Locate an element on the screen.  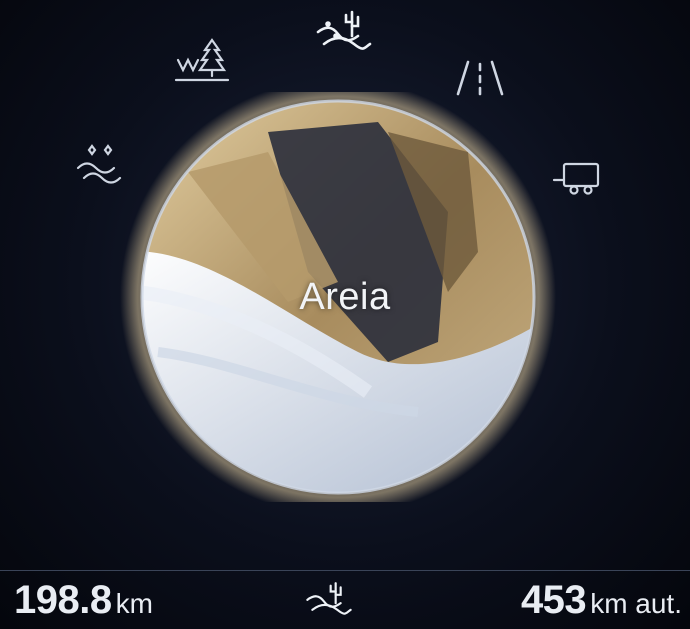
trip-distance-unit: km is located at coordinates (134, 603).